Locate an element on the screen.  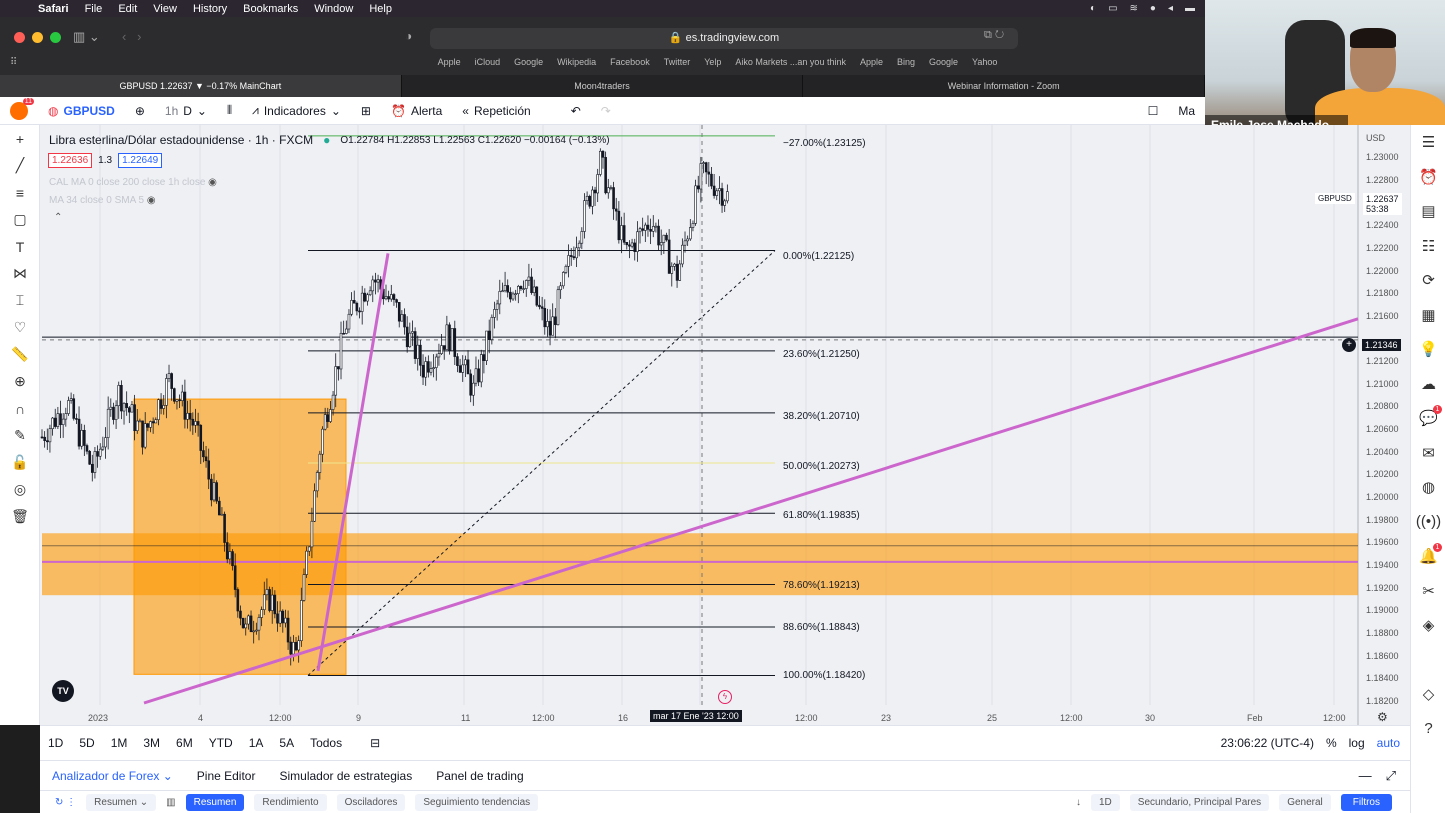
magnet-icon: ∩ is located at coordinates (20, 408).